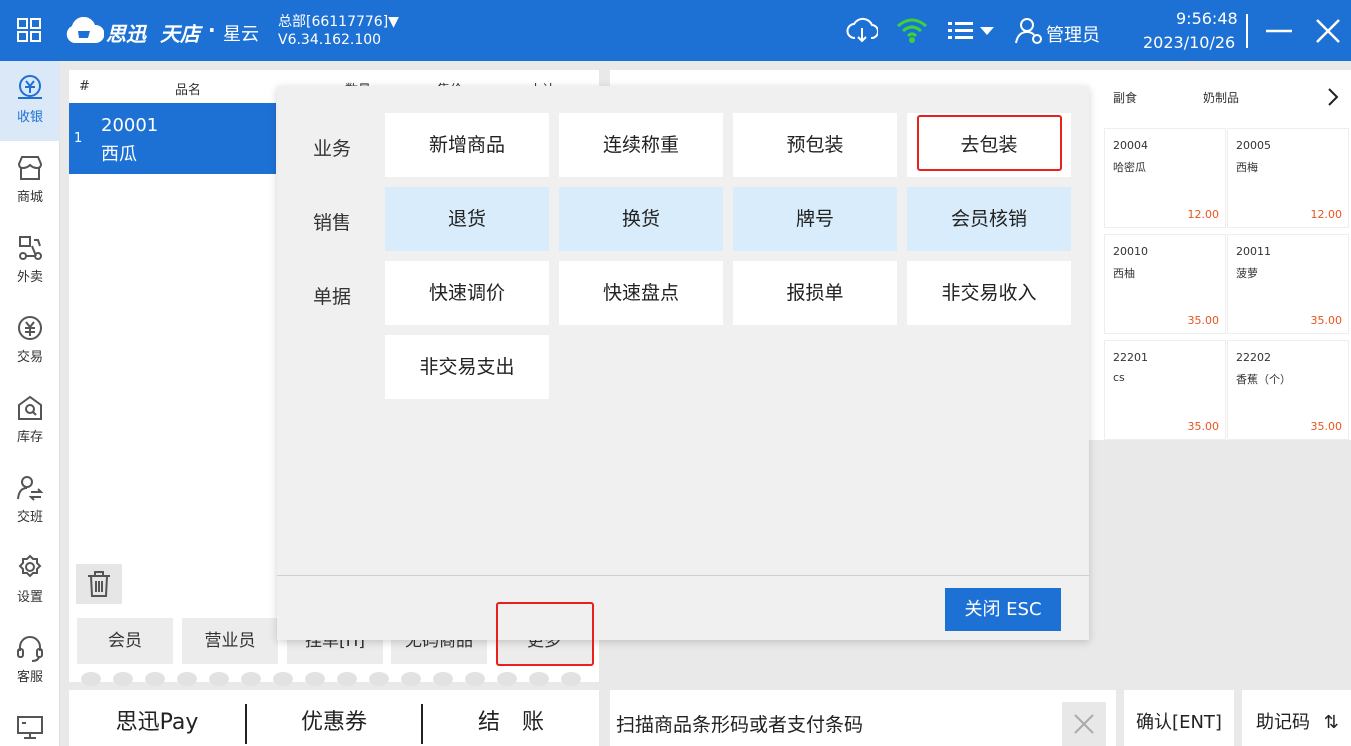  I want to click on product-name: cs, so click(1119, 377).